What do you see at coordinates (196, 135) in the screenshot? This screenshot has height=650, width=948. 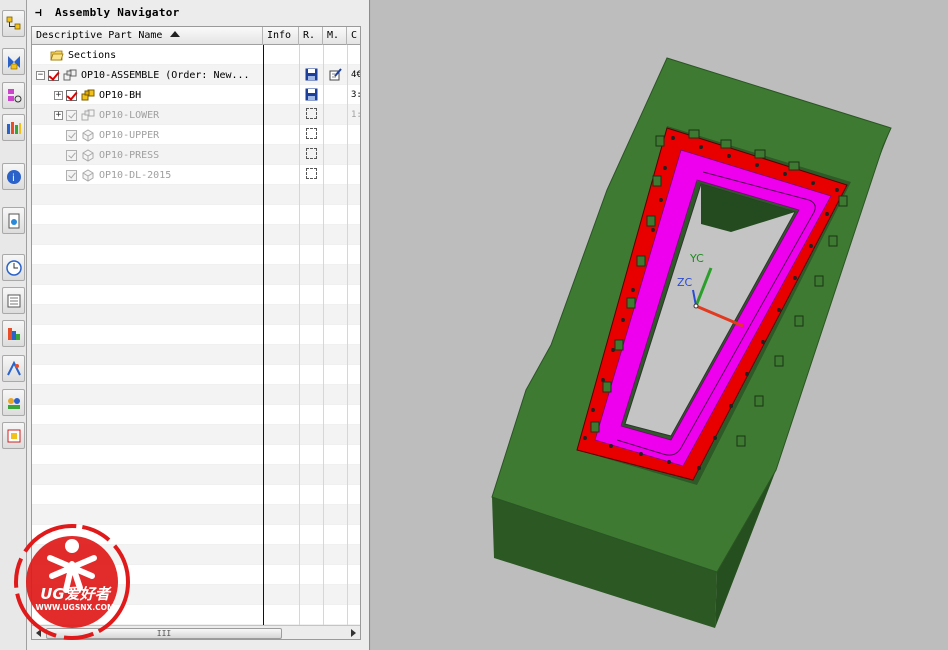 I see `table-row: OP10-UPPER` at bounding box center [196, 135].